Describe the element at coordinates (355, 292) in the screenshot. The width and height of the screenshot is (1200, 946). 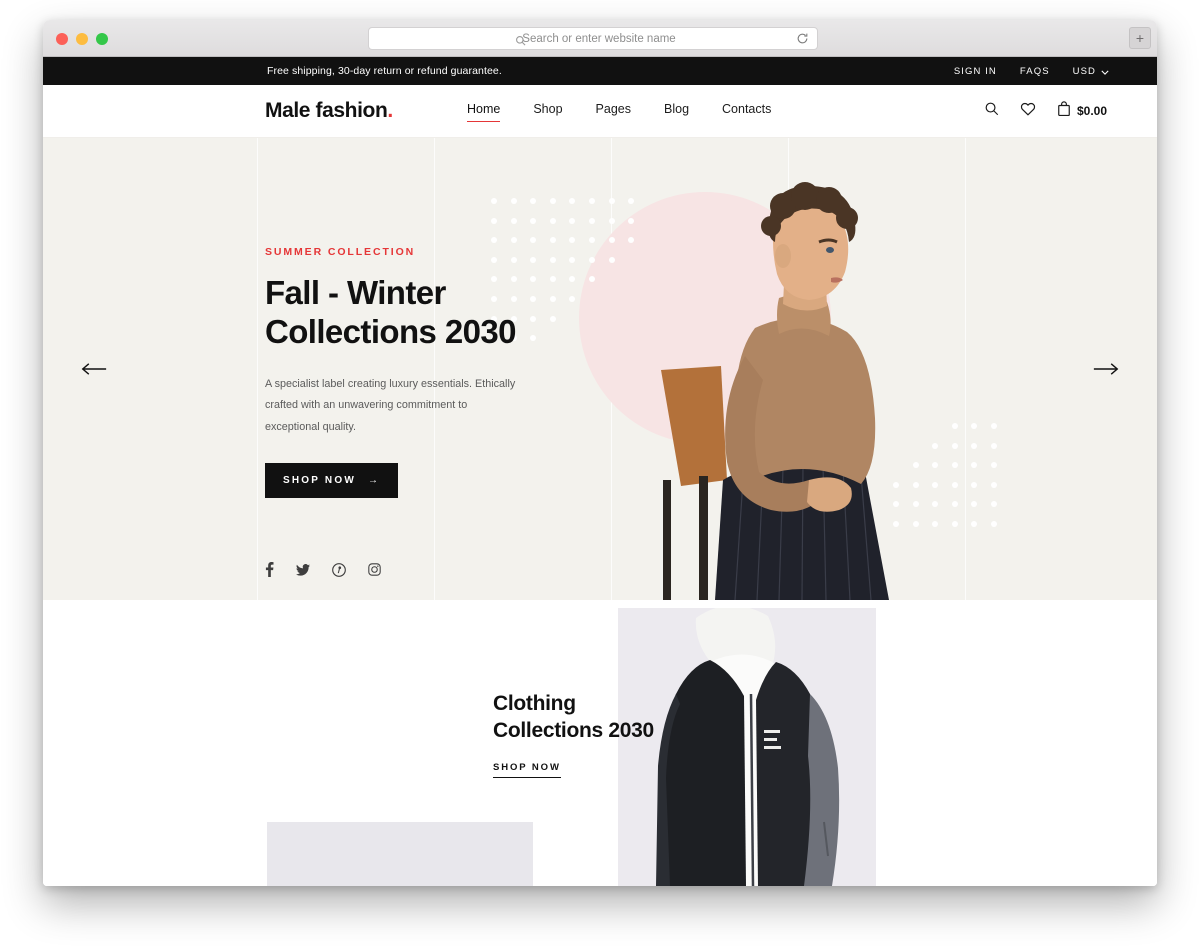
I see `hero-title-line1: Fall - Winter` at that location.